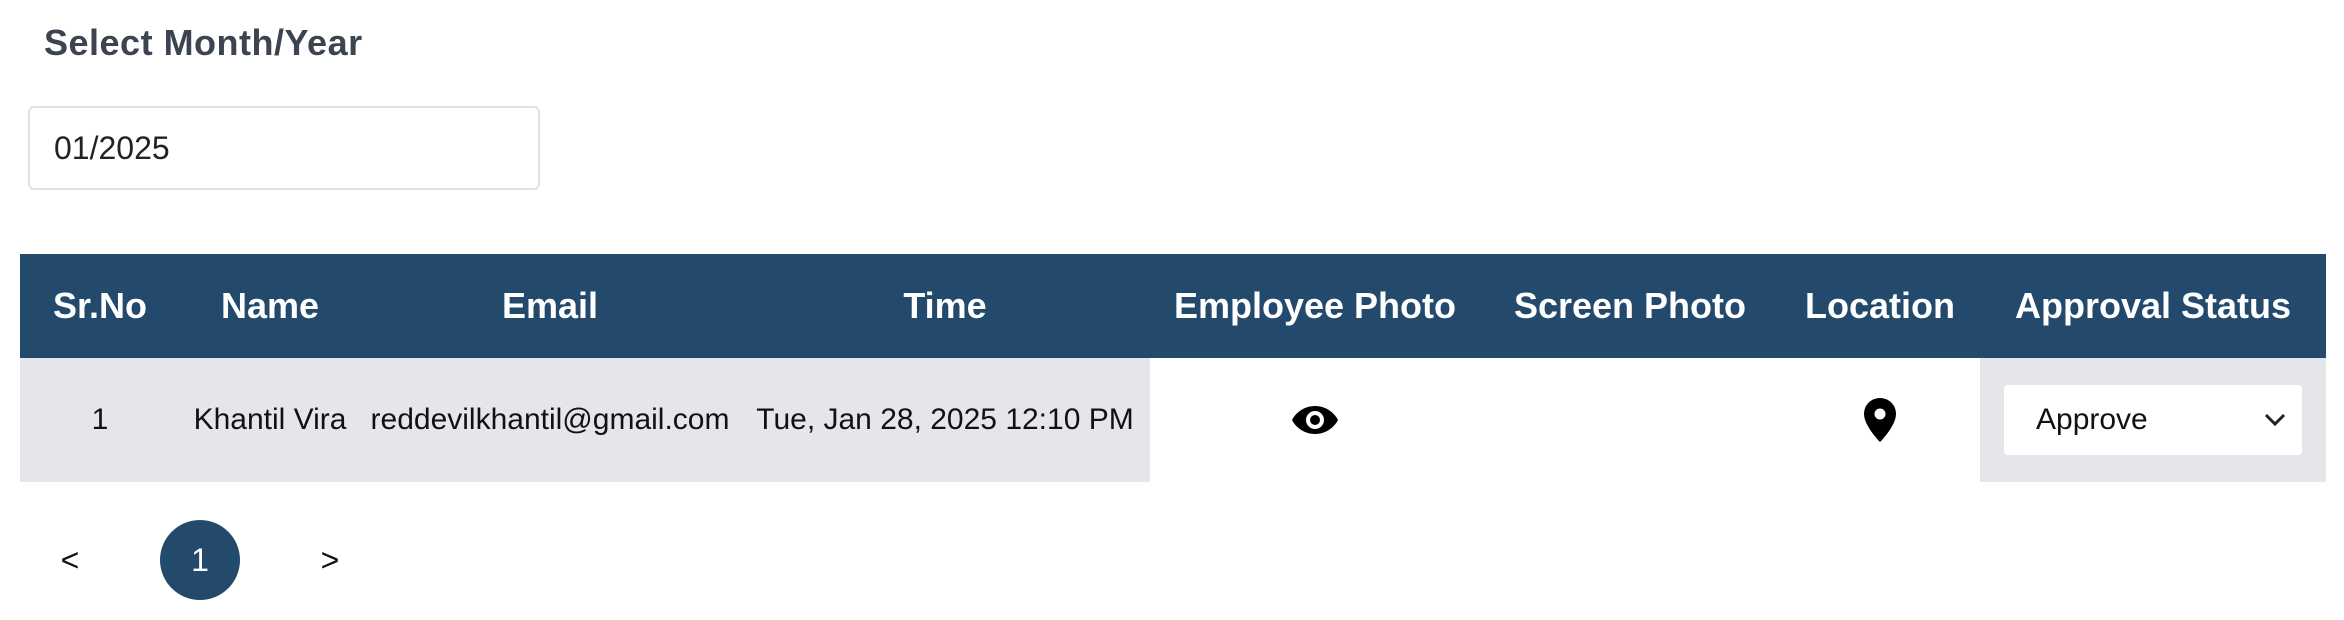  I want to click on month-year-label: Select Month/Year, so click(203, 42).